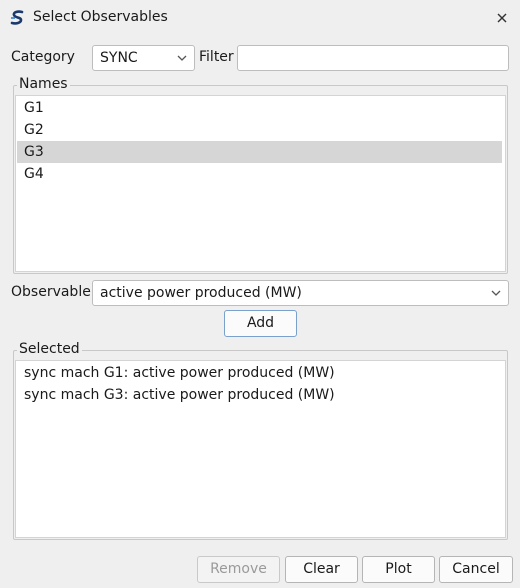 This screenshot has height=588, width=520. What do you see at coordinates (260, 108) in the screenshot?
I see `names-list-item: G1` at bounding box center [260, 108].